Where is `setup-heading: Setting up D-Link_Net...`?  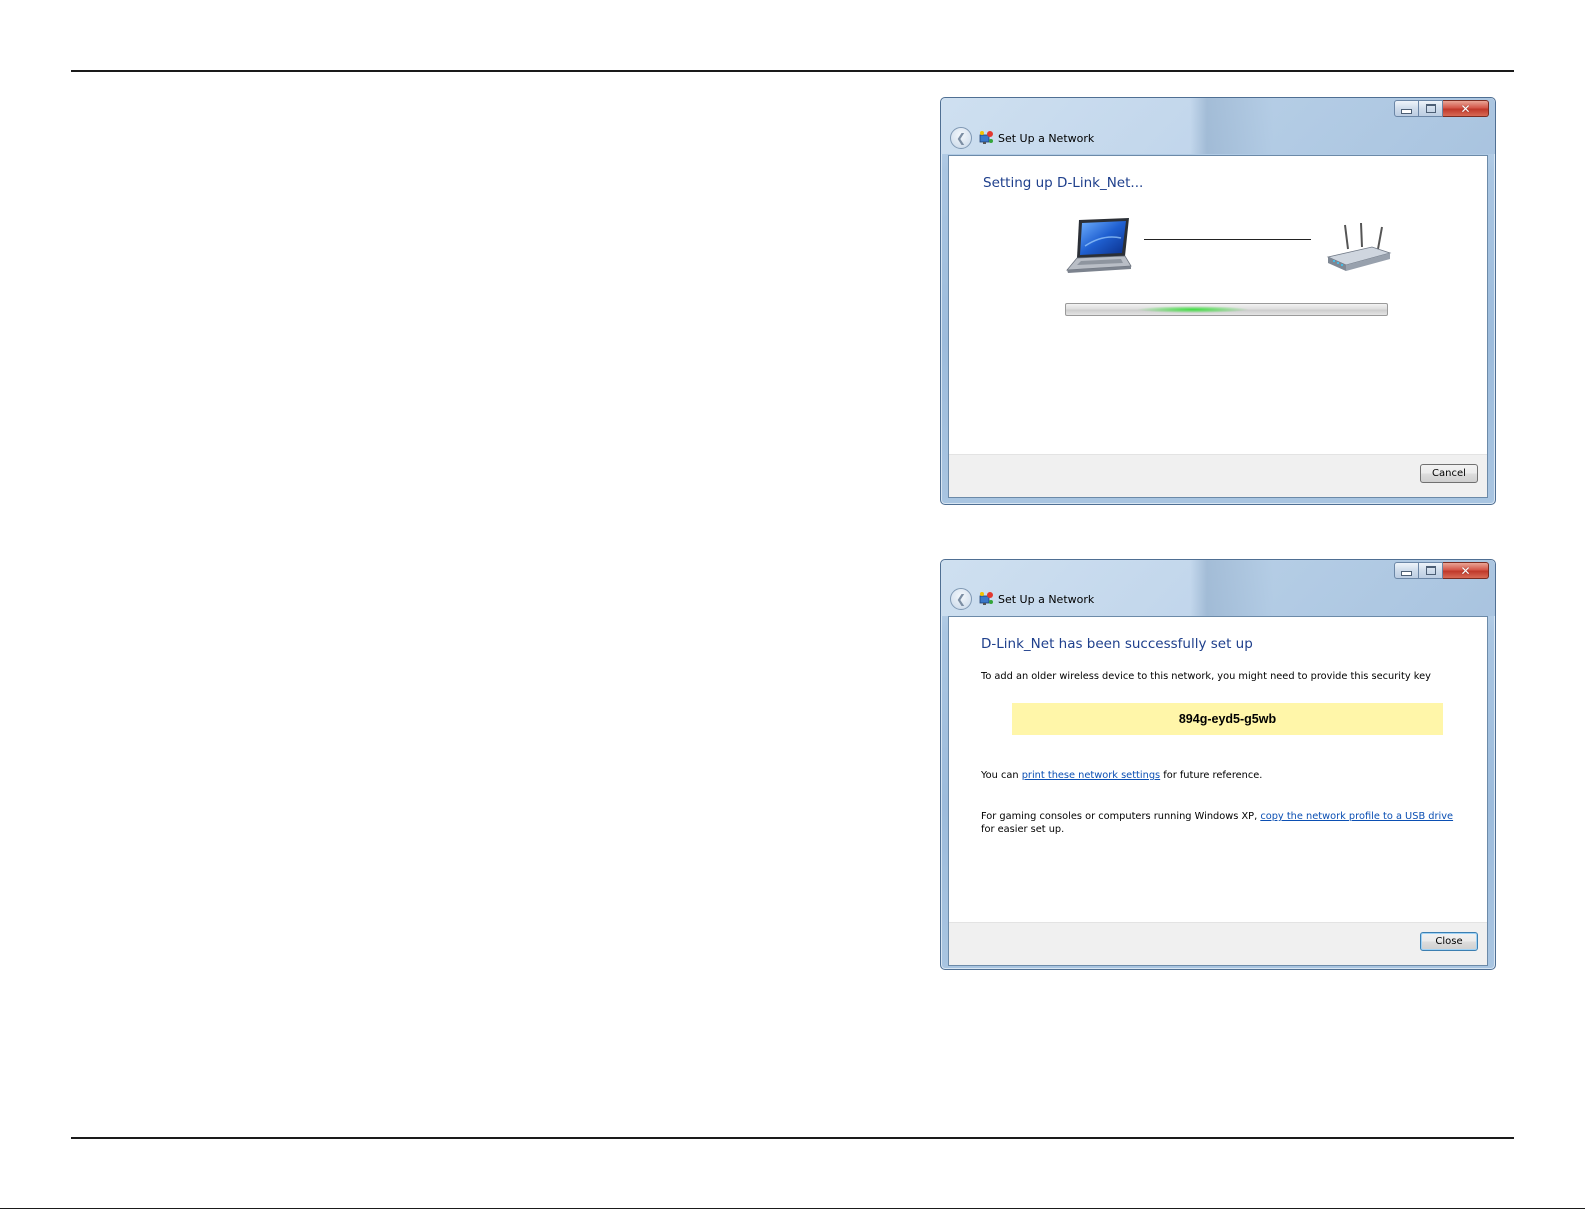 setup-heading: Setting up D-Link_Net... is located at coordinates (1063, 183).